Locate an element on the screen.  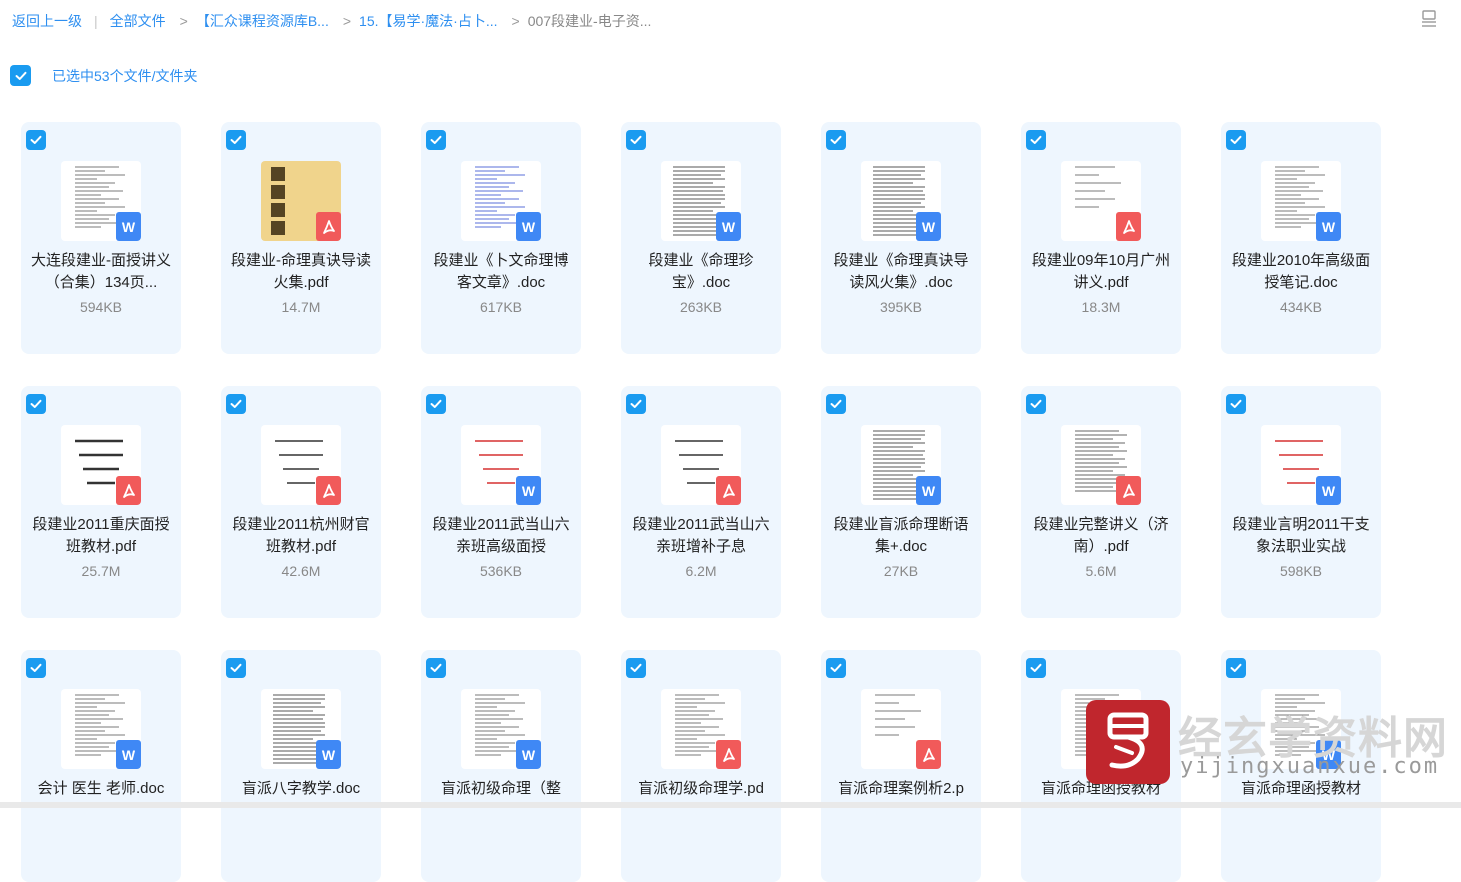
file-size: 25.7M is located at coordinates (101, 571).